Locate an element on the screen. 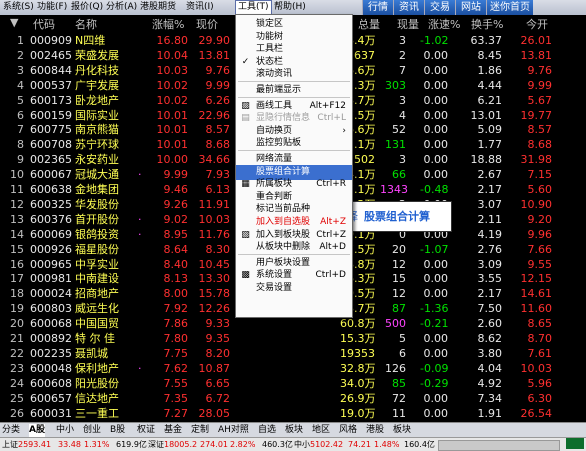 This screenshot has width=586, height=451. tab-item: 权证 is located at coordinates (146, 430).